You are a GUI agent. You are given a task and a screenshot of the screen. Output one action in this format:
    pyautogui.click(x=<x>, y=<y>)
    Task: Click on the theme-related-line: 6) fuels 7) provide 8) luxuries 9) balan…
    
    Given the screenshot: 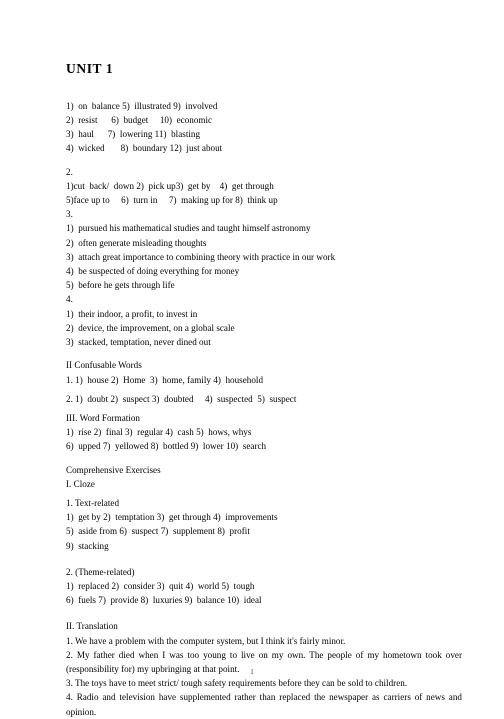 What is the action you would take?
    pyautogui.click(x=164, y=600)
    